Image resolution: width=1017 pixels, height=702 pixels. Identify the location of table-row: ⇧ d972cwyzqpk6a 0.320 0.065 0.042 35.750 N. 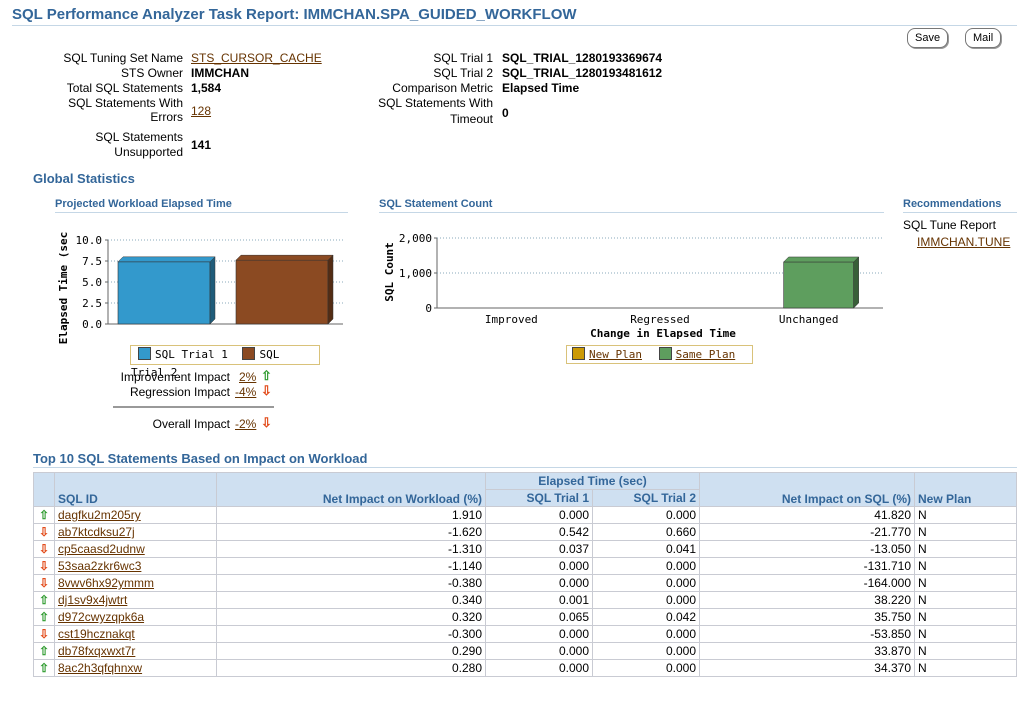
(525, 617).